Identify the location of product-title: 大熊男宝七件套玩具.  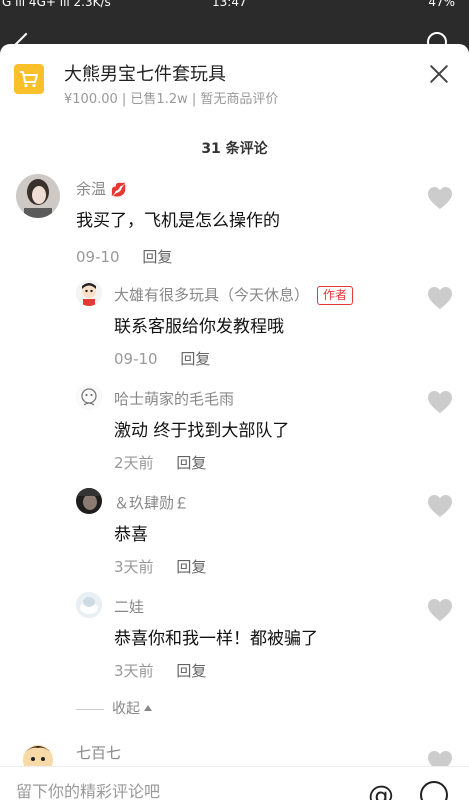
(145, 74).